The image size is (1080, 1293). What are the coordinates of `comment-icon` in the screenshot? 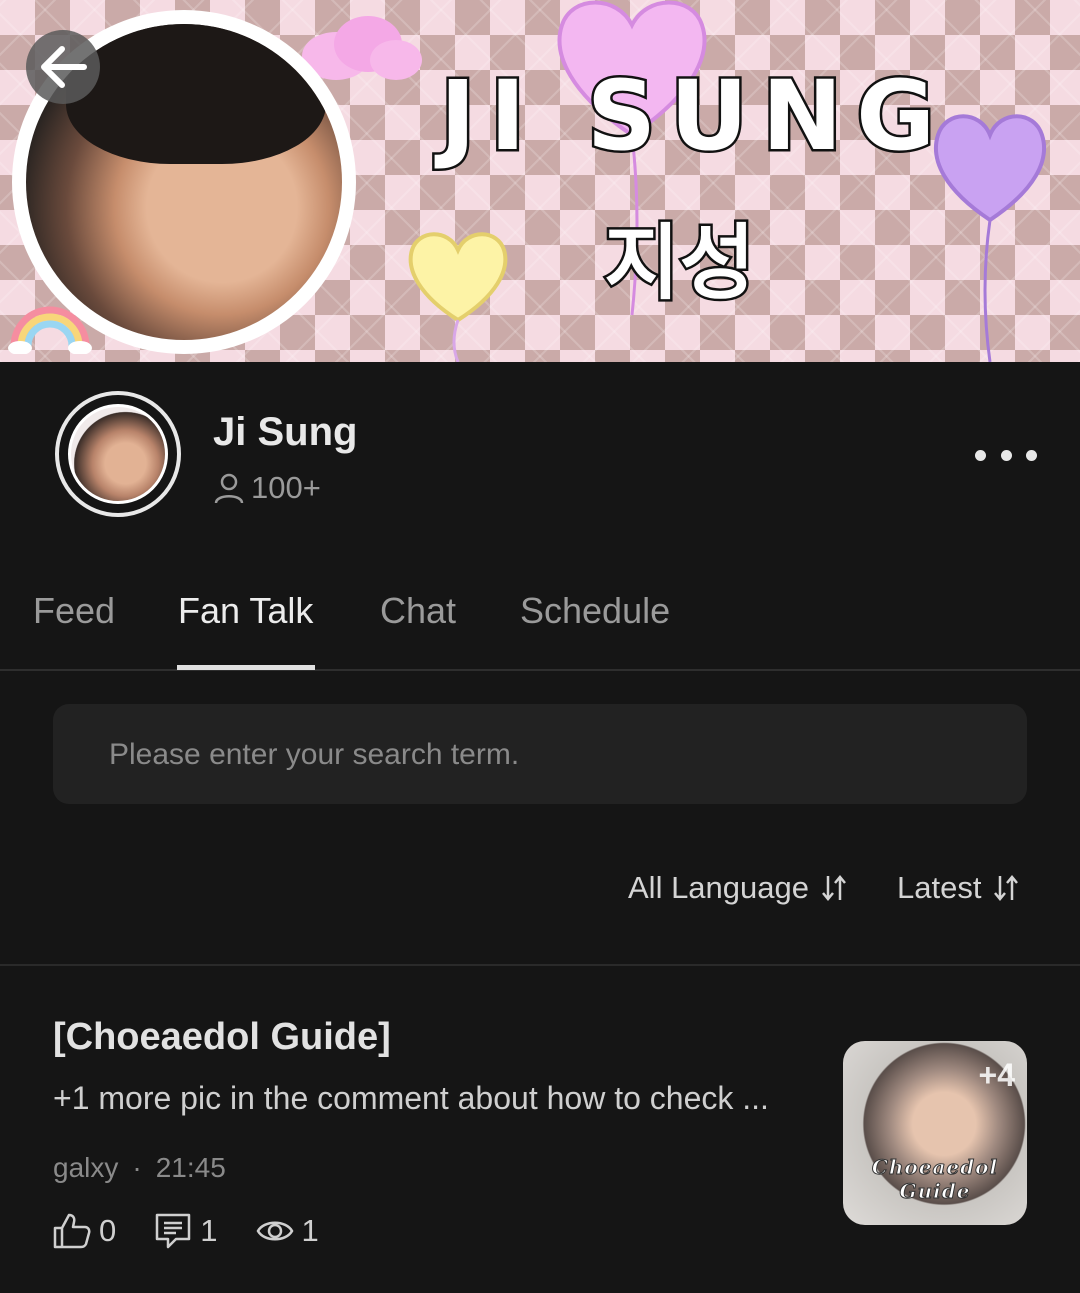 It's located at (173, 1231).